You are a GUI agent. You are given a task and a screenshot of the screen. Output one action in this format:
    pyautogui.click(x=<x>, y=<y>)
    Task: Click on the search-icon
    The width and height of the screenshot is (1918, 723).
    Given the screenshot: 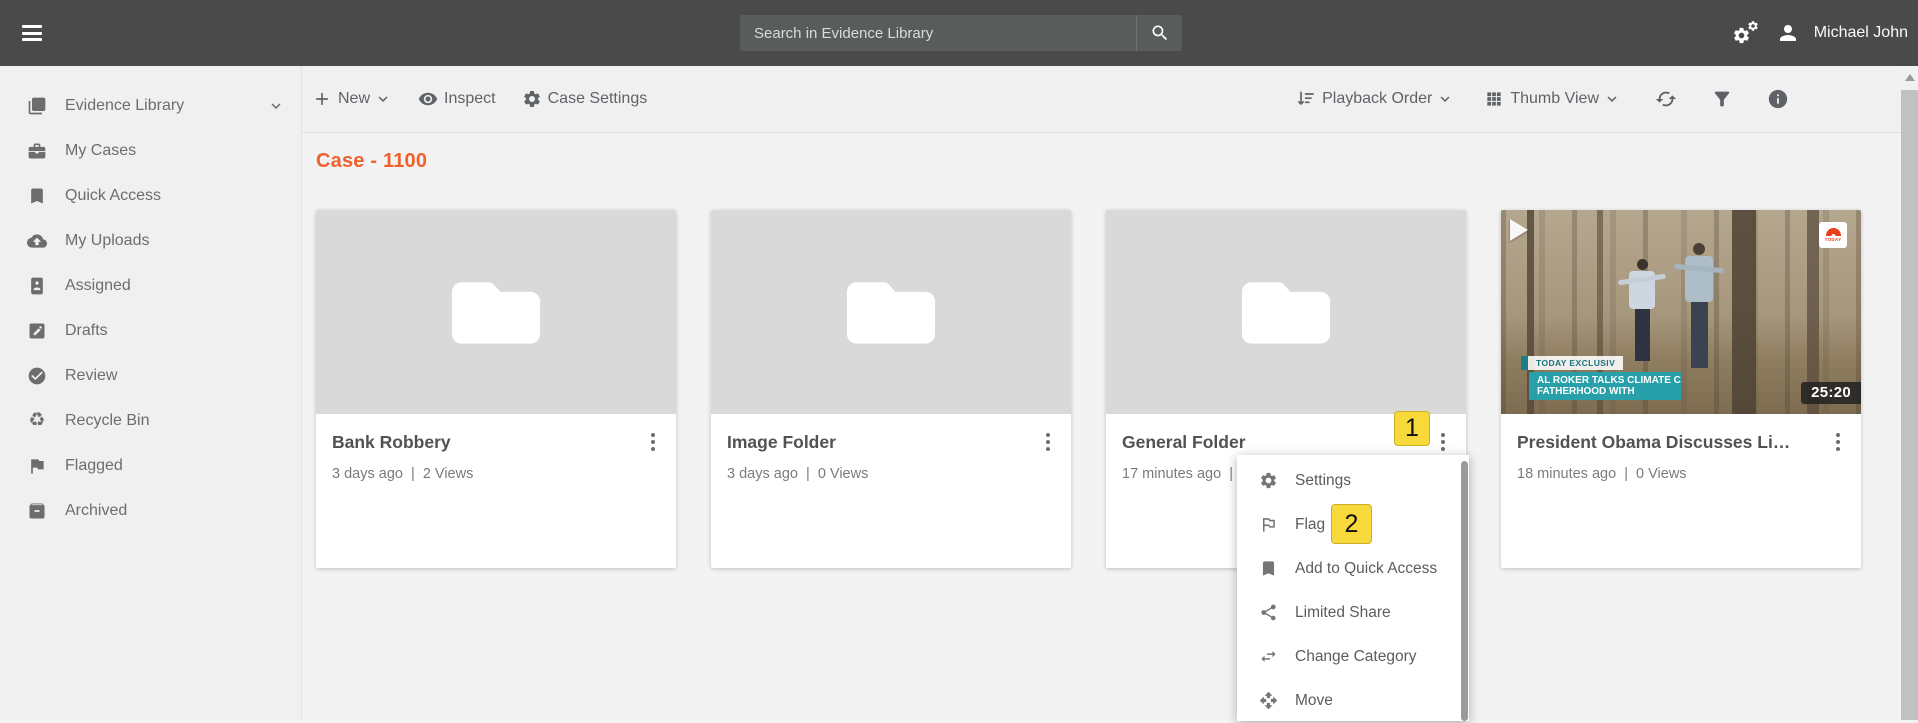 What is the action you would take?
    pyautogui.click(x=1160, y=33)
    